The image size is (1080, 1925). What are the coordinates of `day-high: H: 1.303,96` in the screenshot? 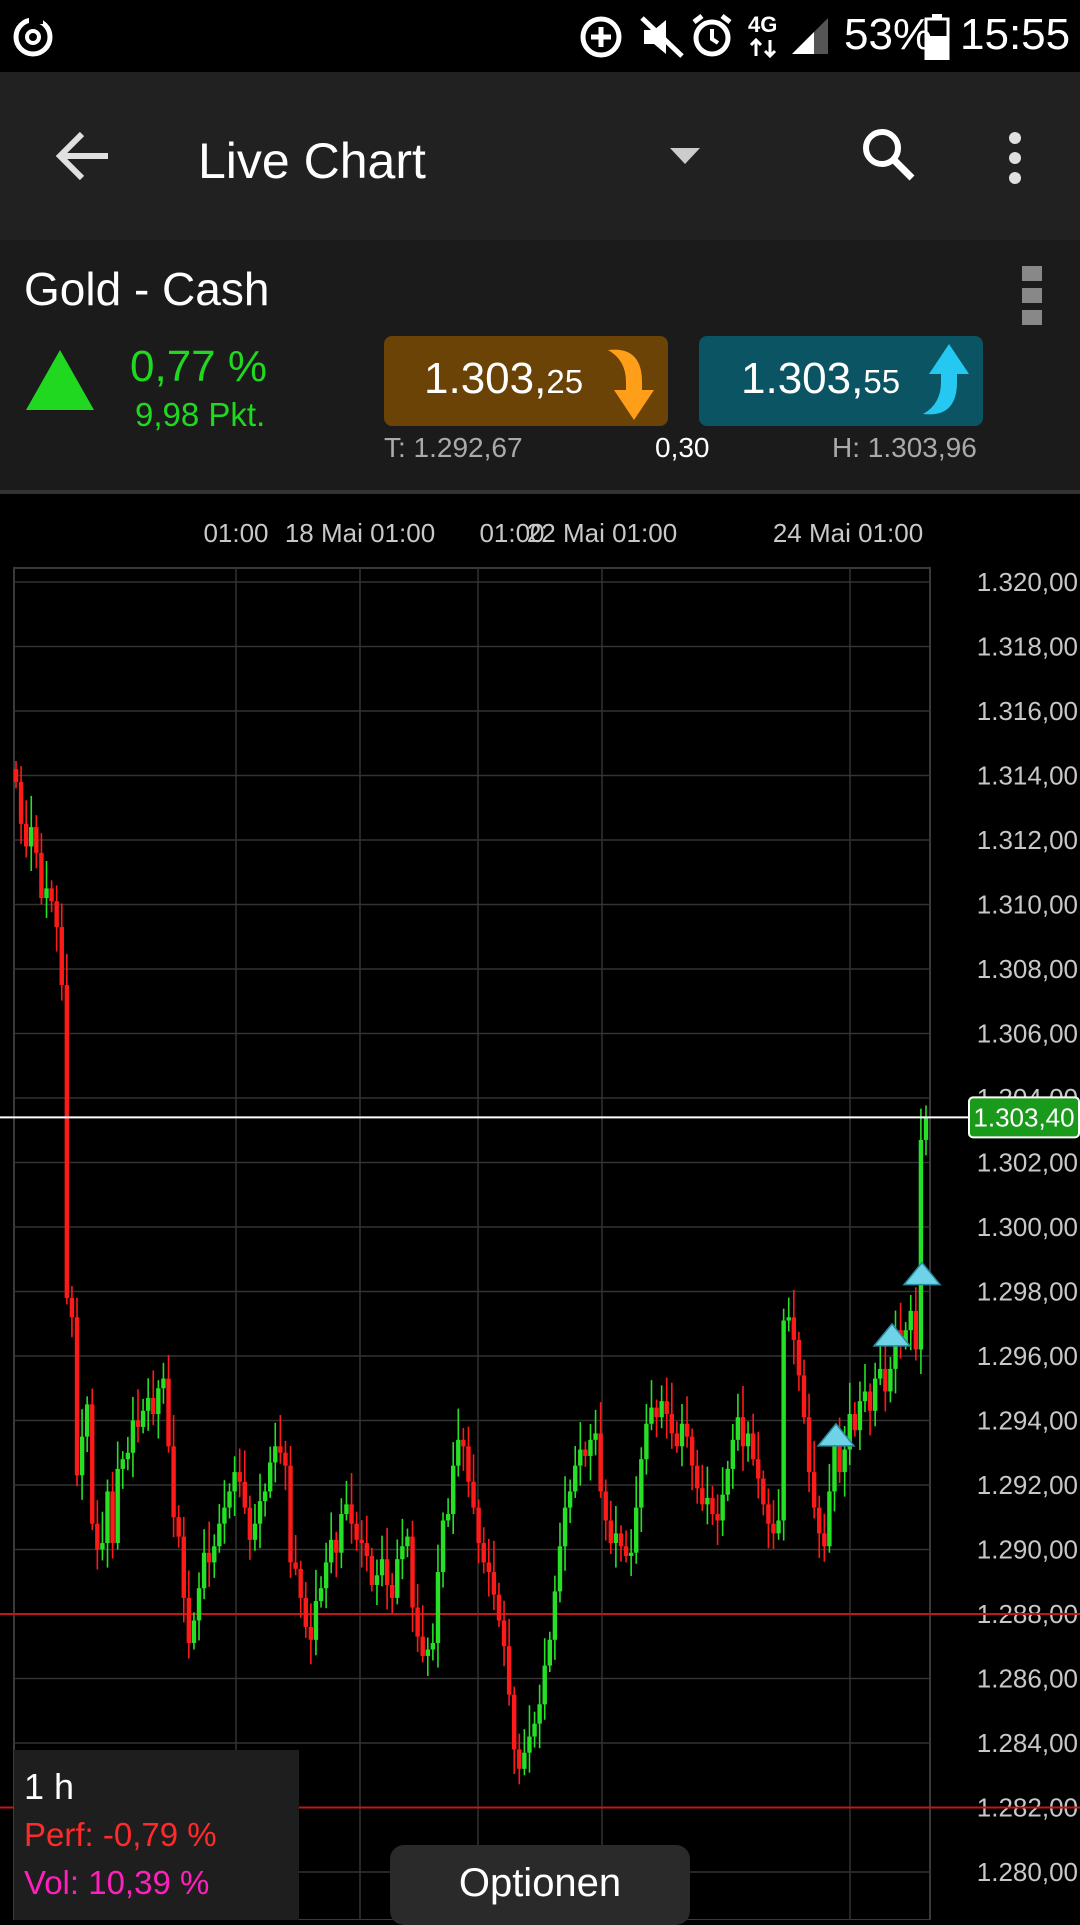 It's located at (904, 447).